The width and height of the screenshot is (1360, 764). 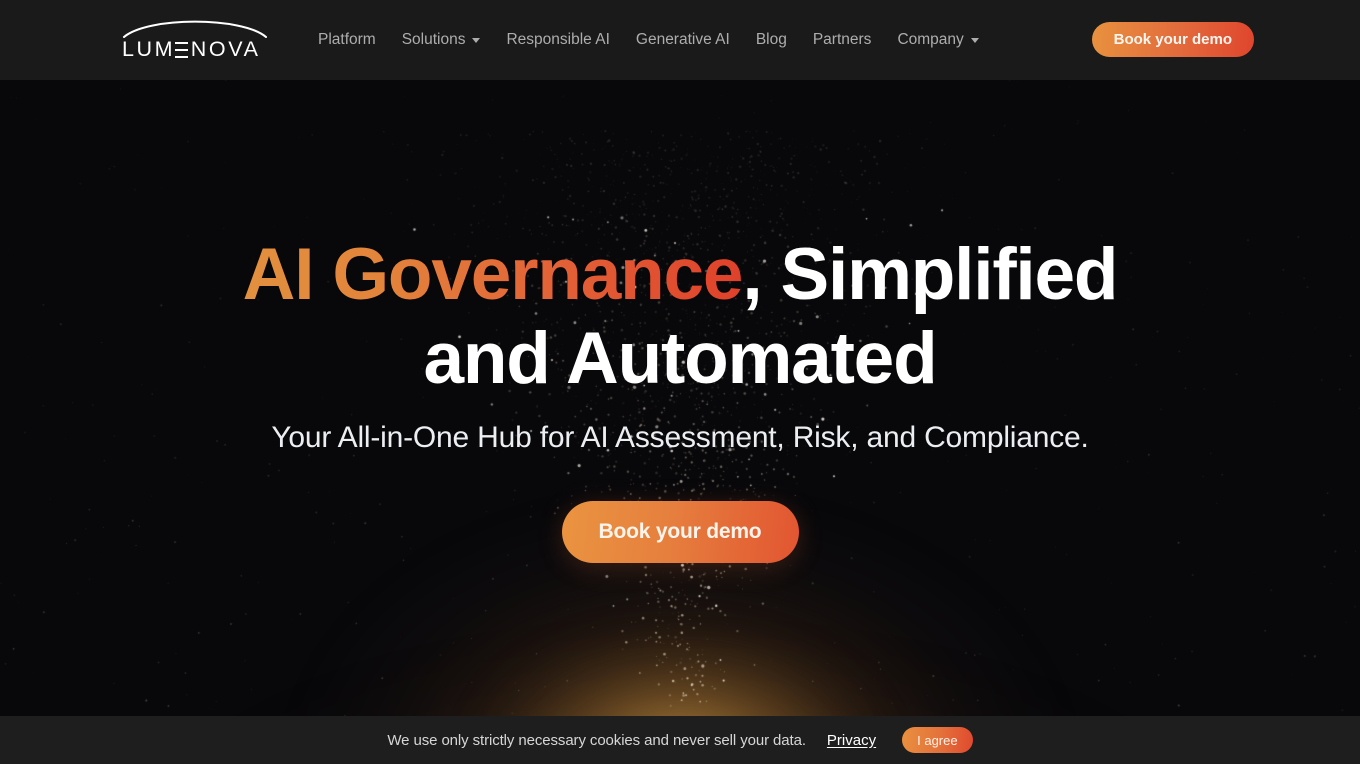 I want to click on nav-item-responsible-ai: Responsible AI, so click(x=557, y=40).